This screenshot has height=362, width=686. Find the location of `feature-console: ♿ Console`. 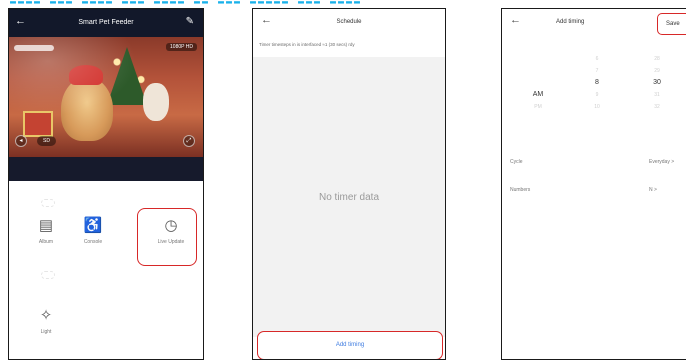

feature-console: ♿ Console is located at coordinates (93, 231).